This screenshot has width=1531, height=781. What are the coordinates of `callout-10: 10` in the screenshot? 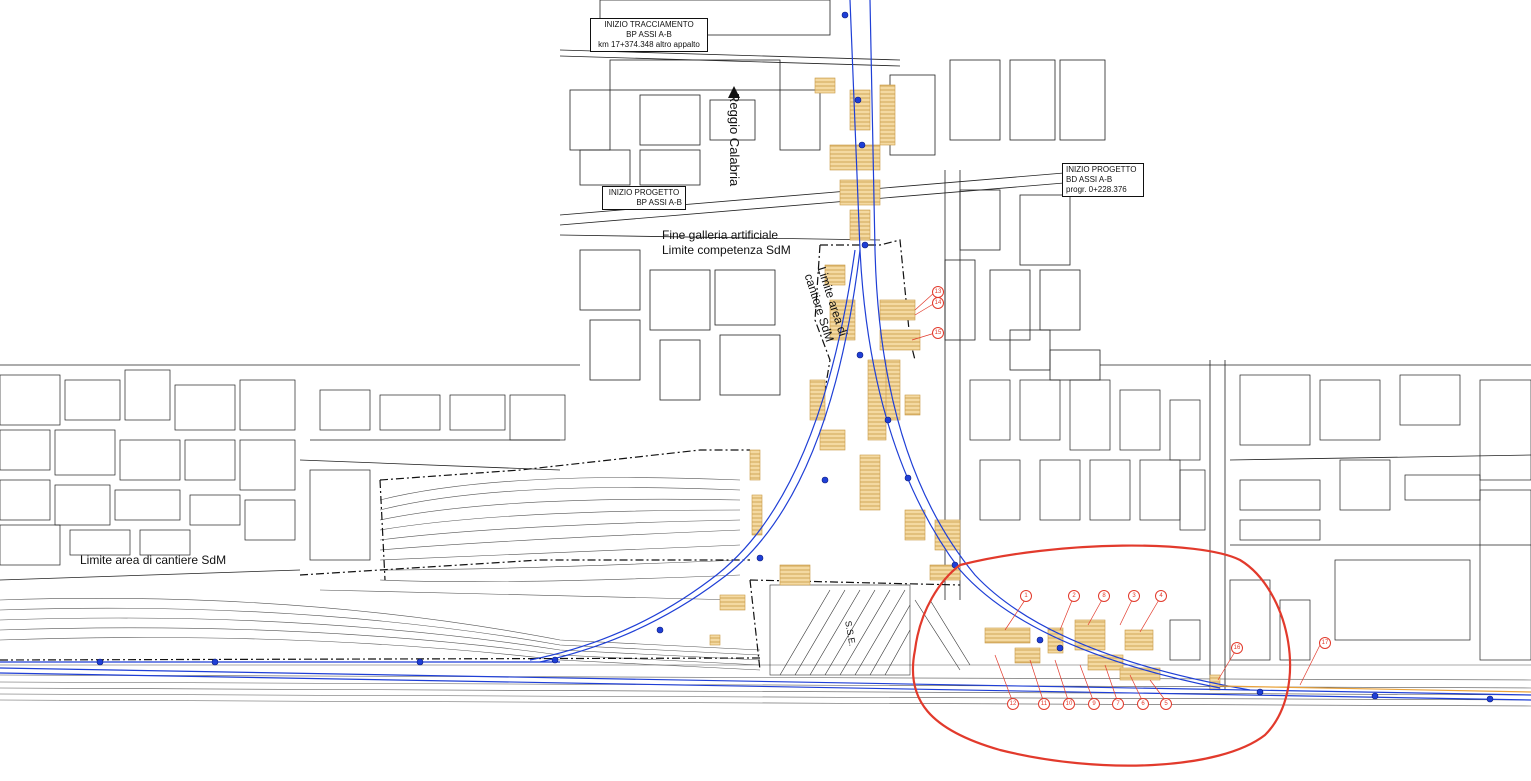 It's located at (1069, 704).